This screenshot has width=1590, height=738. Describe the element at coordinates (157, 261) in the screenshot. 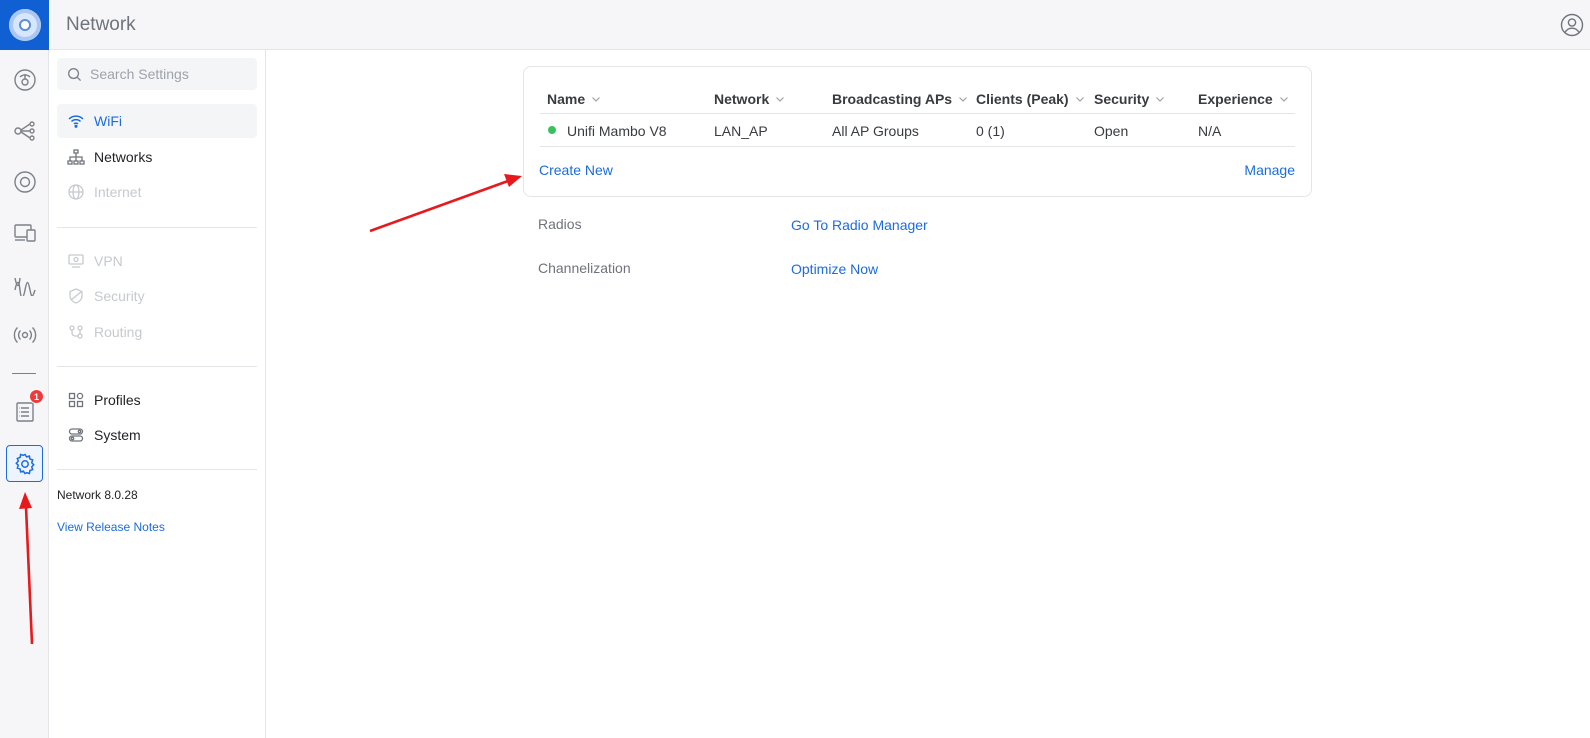

I see `sidebar-item-vpn: VPN` at that location.